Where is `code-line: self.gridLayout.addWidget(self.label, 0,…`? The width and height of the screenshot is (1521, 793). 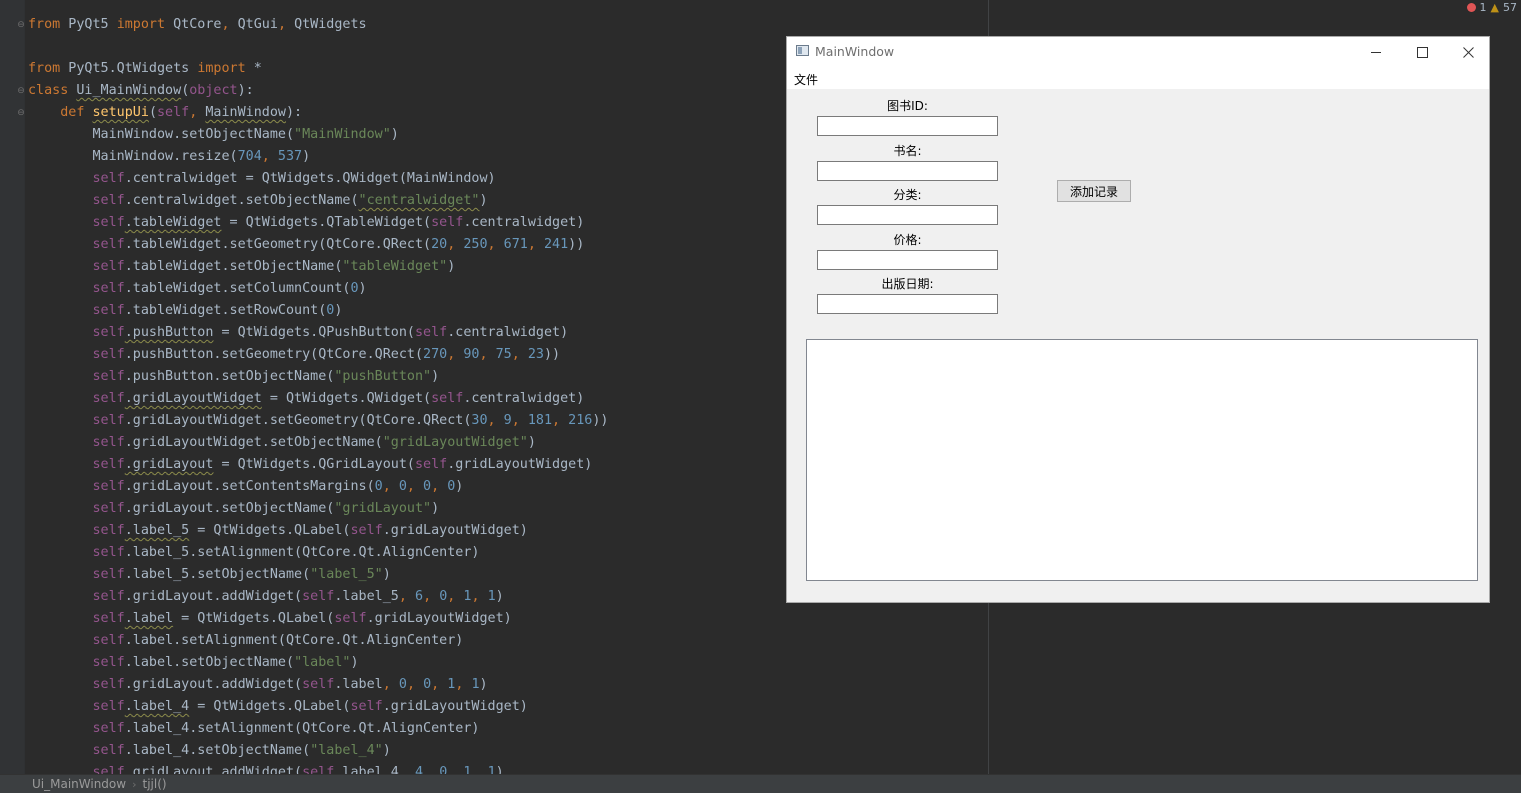 code-line: self.gridLayout.addWidget(self.label, 0,… is located at coordinates (318, 685).